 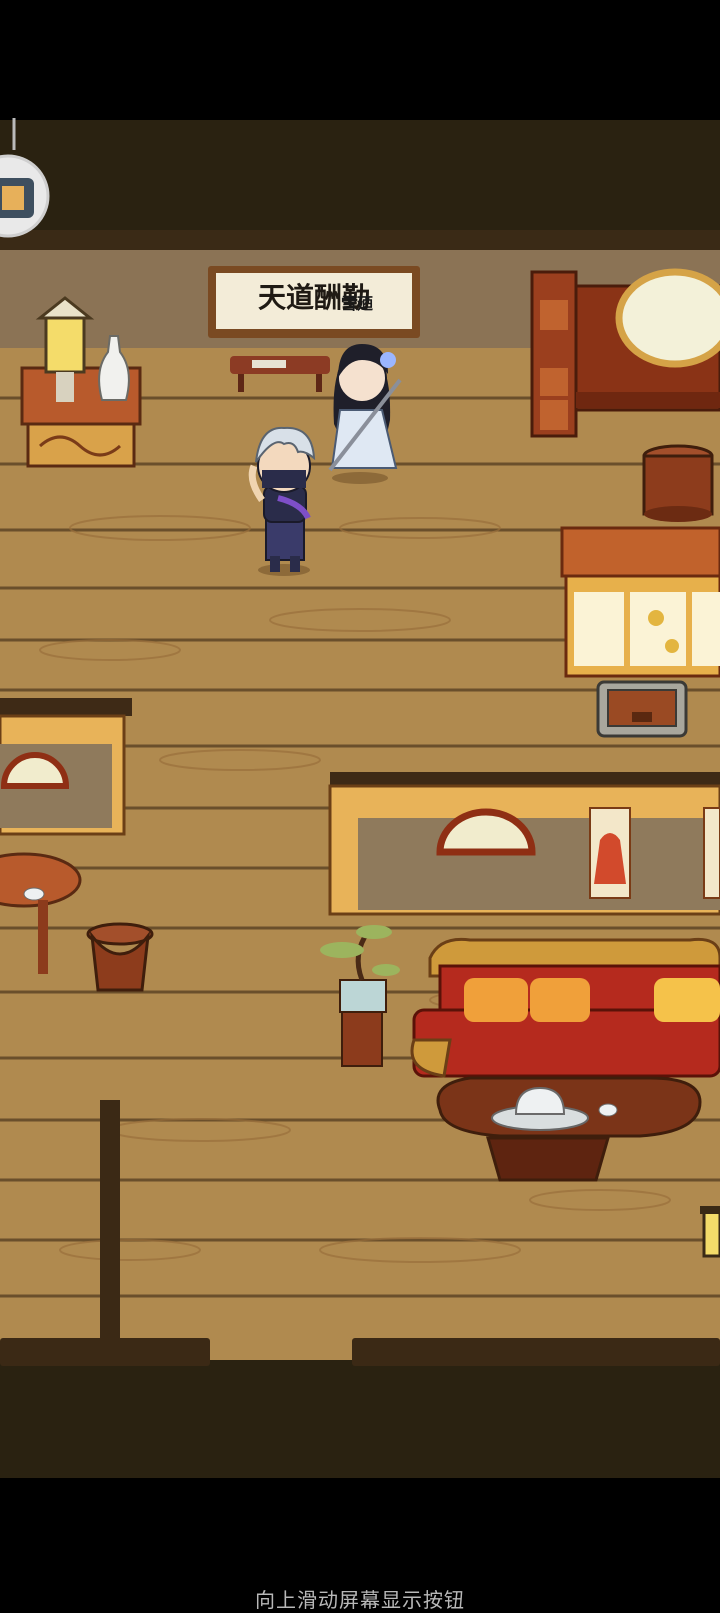 I want to click on plaque-text: 天道酬勤, so click(x=313, y=297).